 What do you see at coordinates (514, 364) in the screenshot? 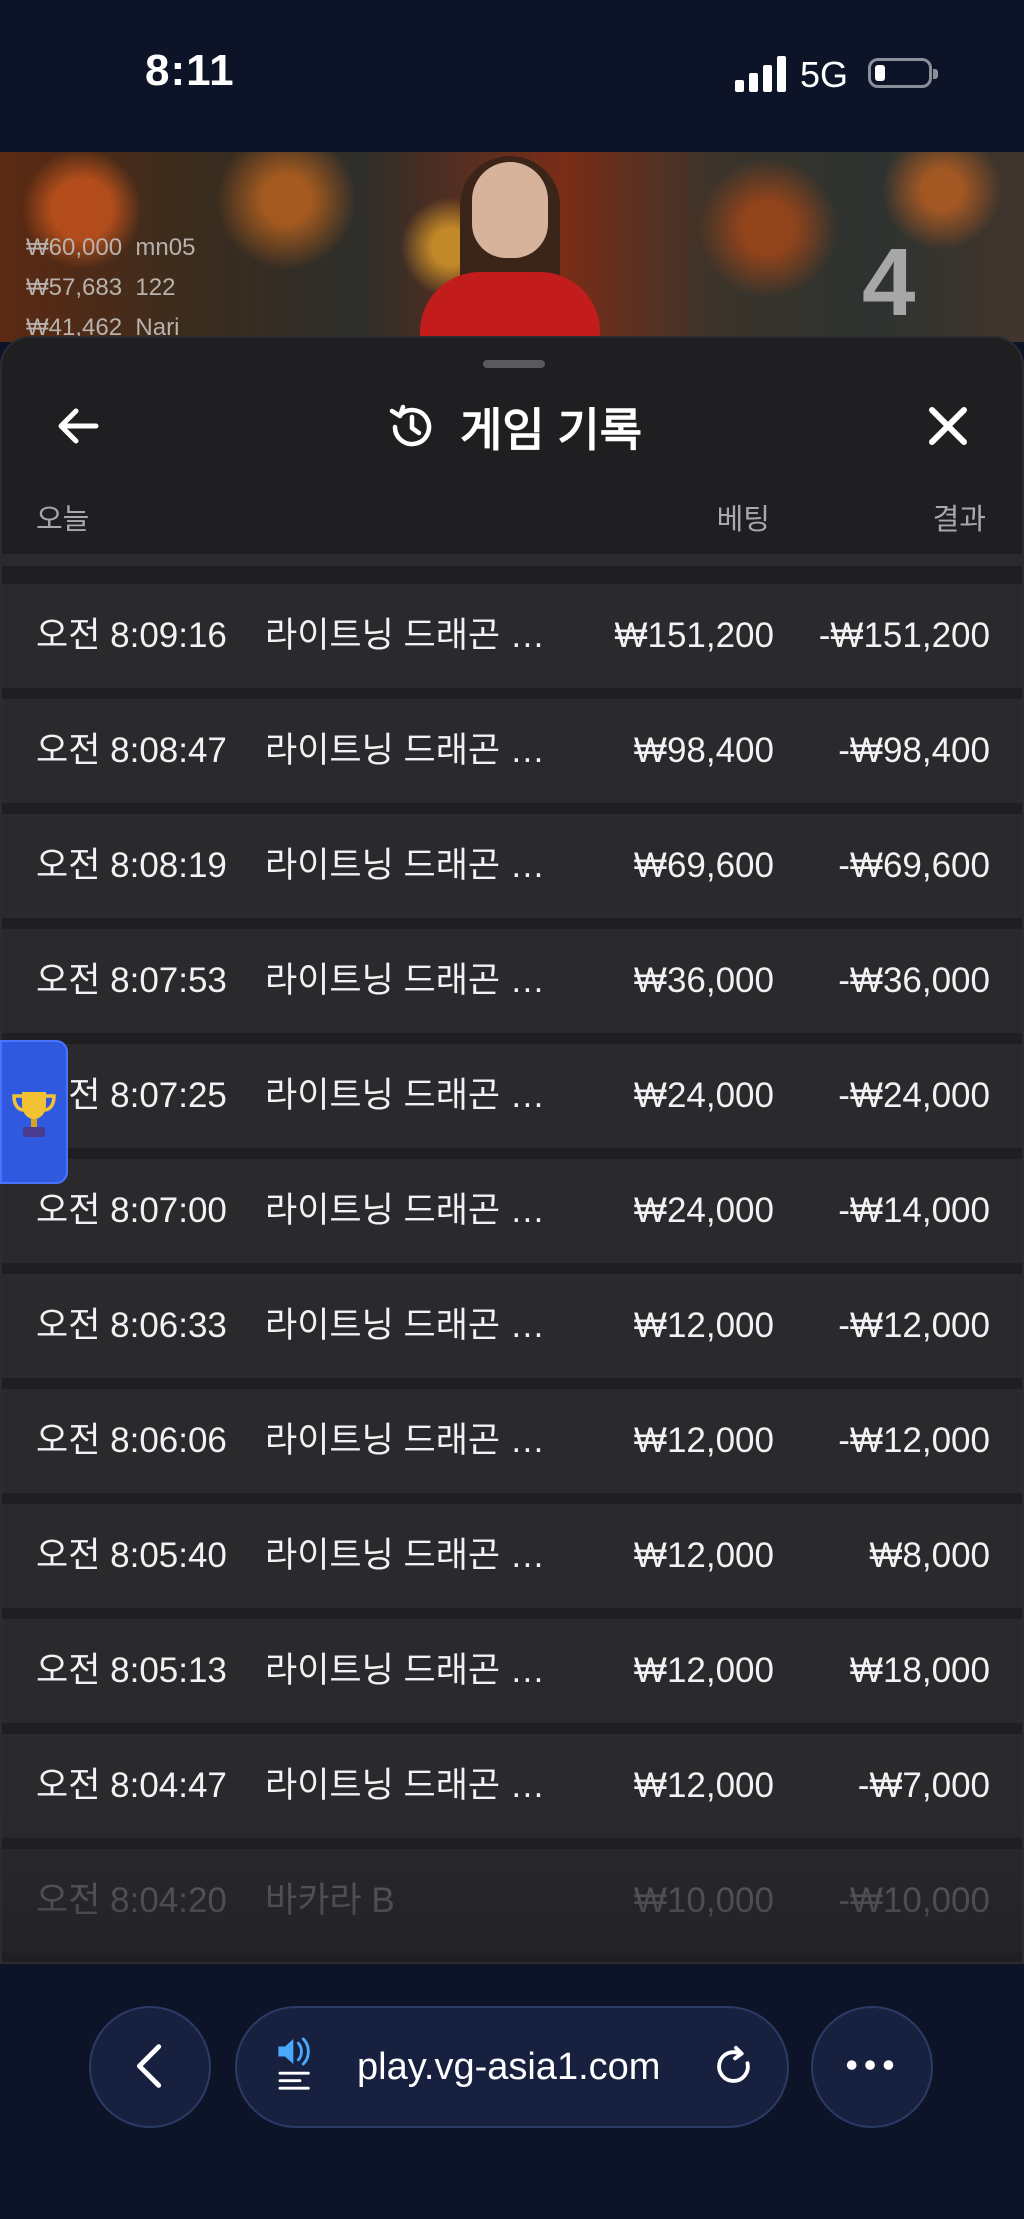
I see `drag-handle` at bounding box center [514, 364].